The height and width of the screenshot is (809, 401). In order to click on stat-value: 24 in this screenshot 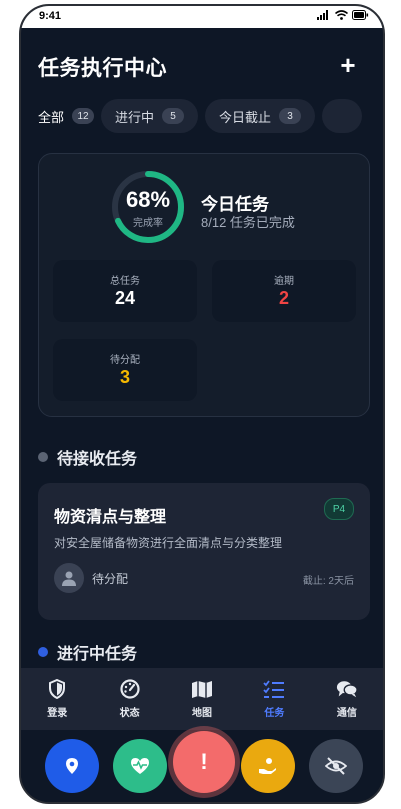, I will do `click(125, 298)`.